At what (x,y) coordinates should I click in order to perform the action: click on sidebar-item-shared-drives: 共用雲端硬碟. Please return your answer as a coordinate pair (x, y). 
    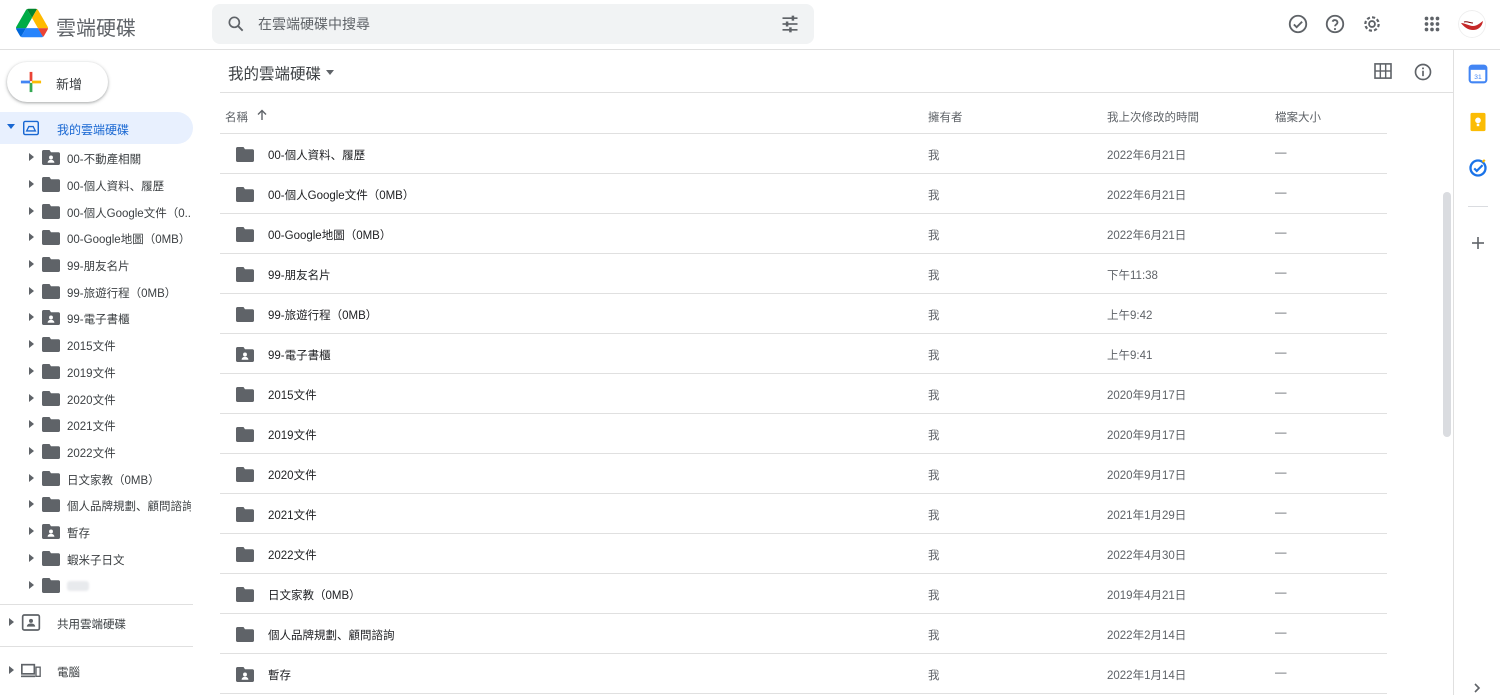
    Looking at the image, I should click on (96, 622).